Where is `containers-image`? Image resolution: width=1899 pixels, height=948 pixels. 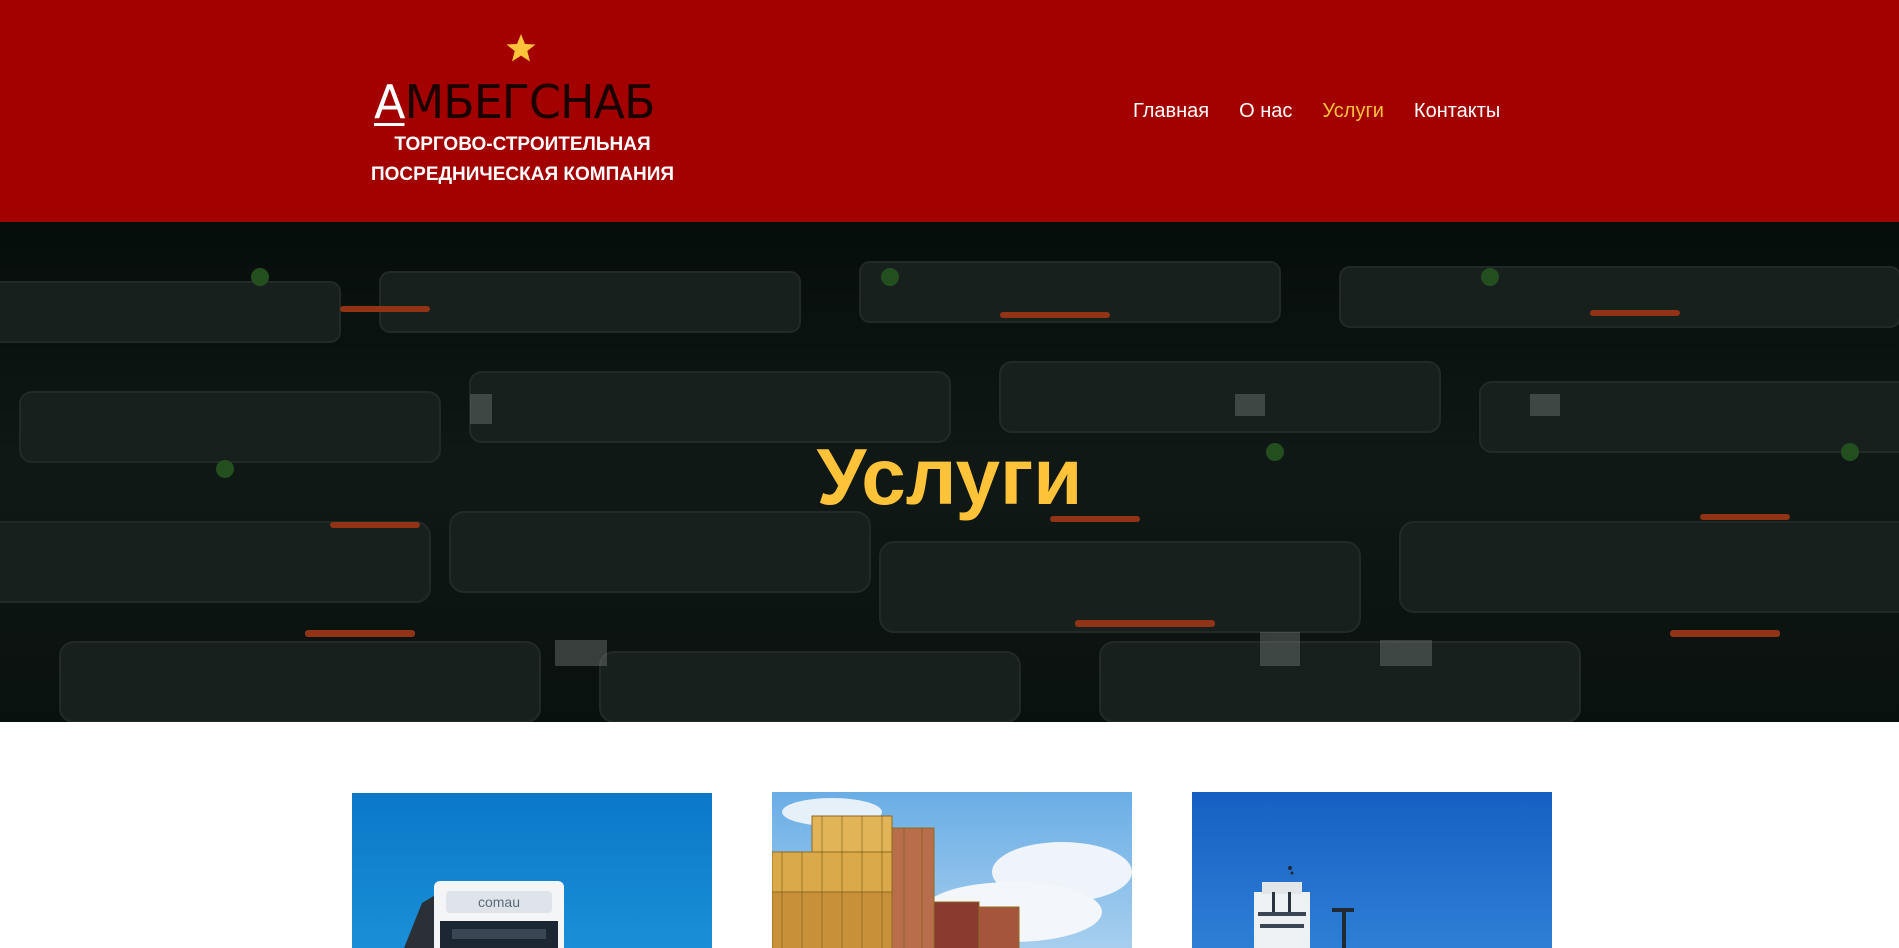 containers-image is located at coordinates (952, 870).